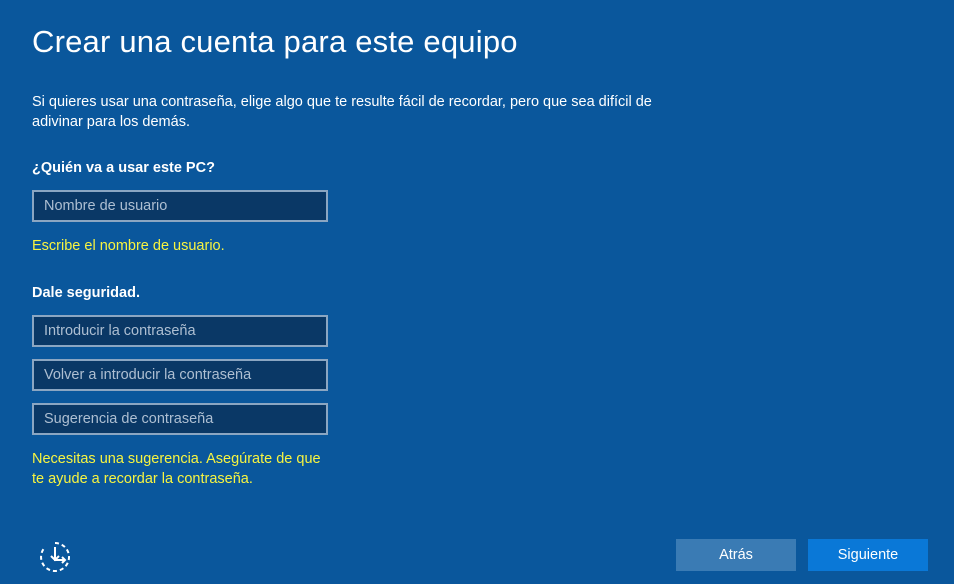 Image resolution: width=954 pixels, height=584 pixels. What do you see at coordinates (123, 168) in the screenshot?
I see `user-section-label: ¿Quién va a usar este PC?` at bounding box center [123, 168].